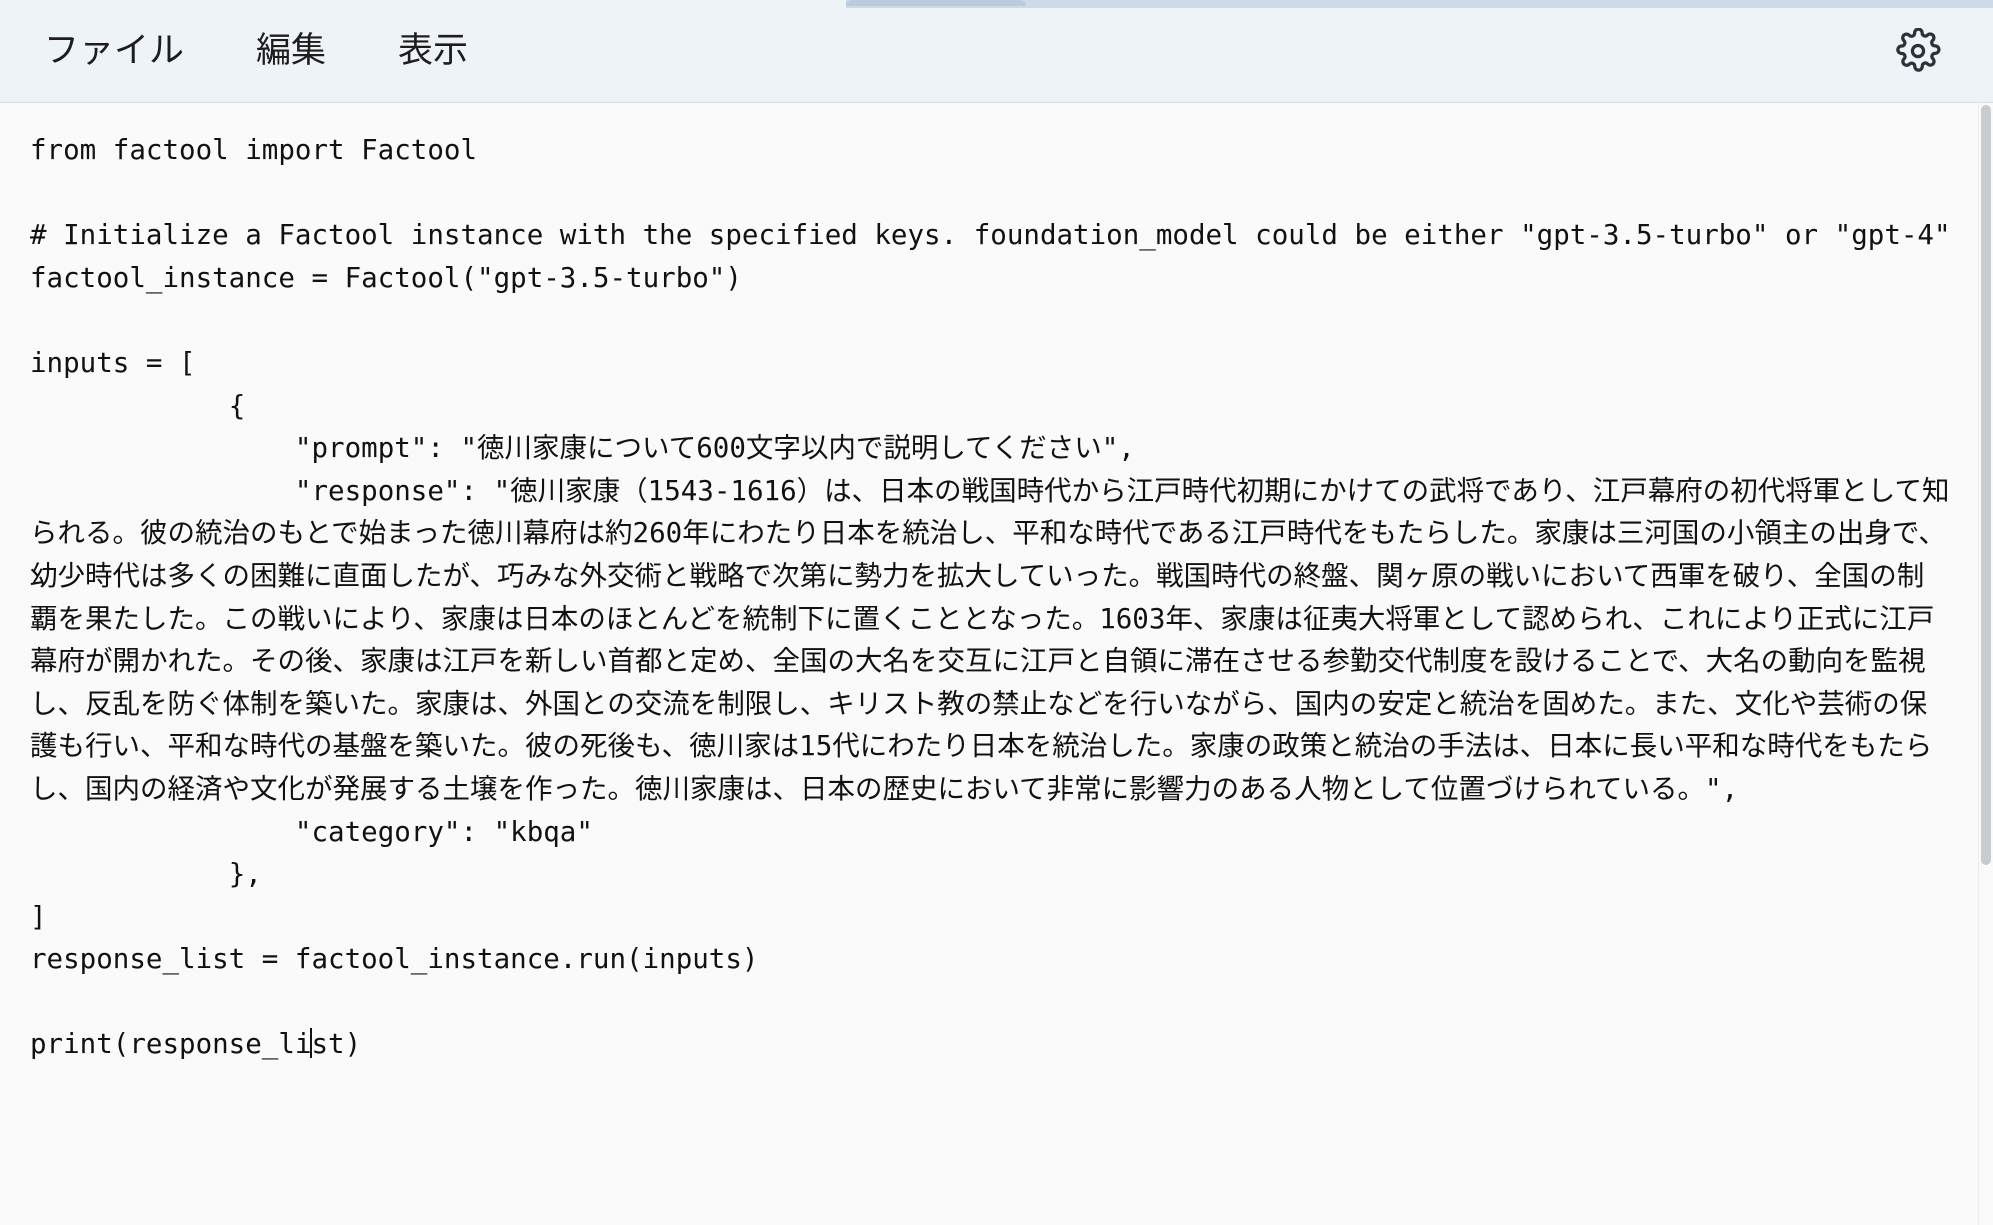 Image resolution: width=1993 pixels, height=1225 pixels. What do you see at coordinates (114, 51) in the screenshot?
I see `menu-item-file: ファイル` at bounding box center [114, 51].